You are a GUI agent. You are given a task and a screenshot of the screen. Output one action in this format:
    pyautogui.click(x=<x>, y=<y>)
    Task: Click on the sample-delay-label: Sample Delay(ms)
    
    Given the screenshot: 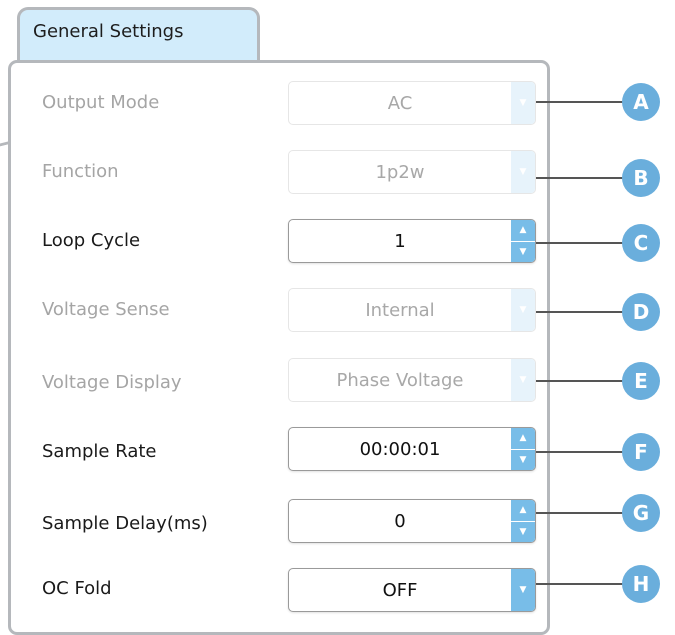 What is the action you would take?
    pyautogui.click(x=125, y=523)
    